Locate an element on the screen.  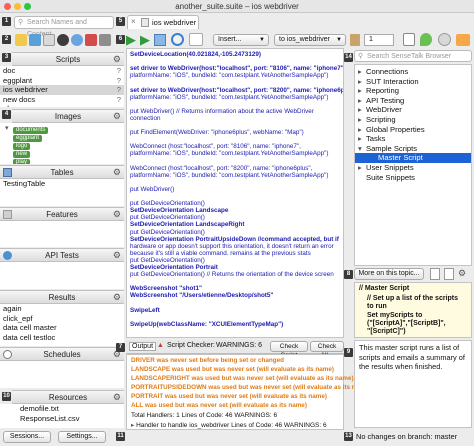
new-item-icon is located at coordinates (49, 40).